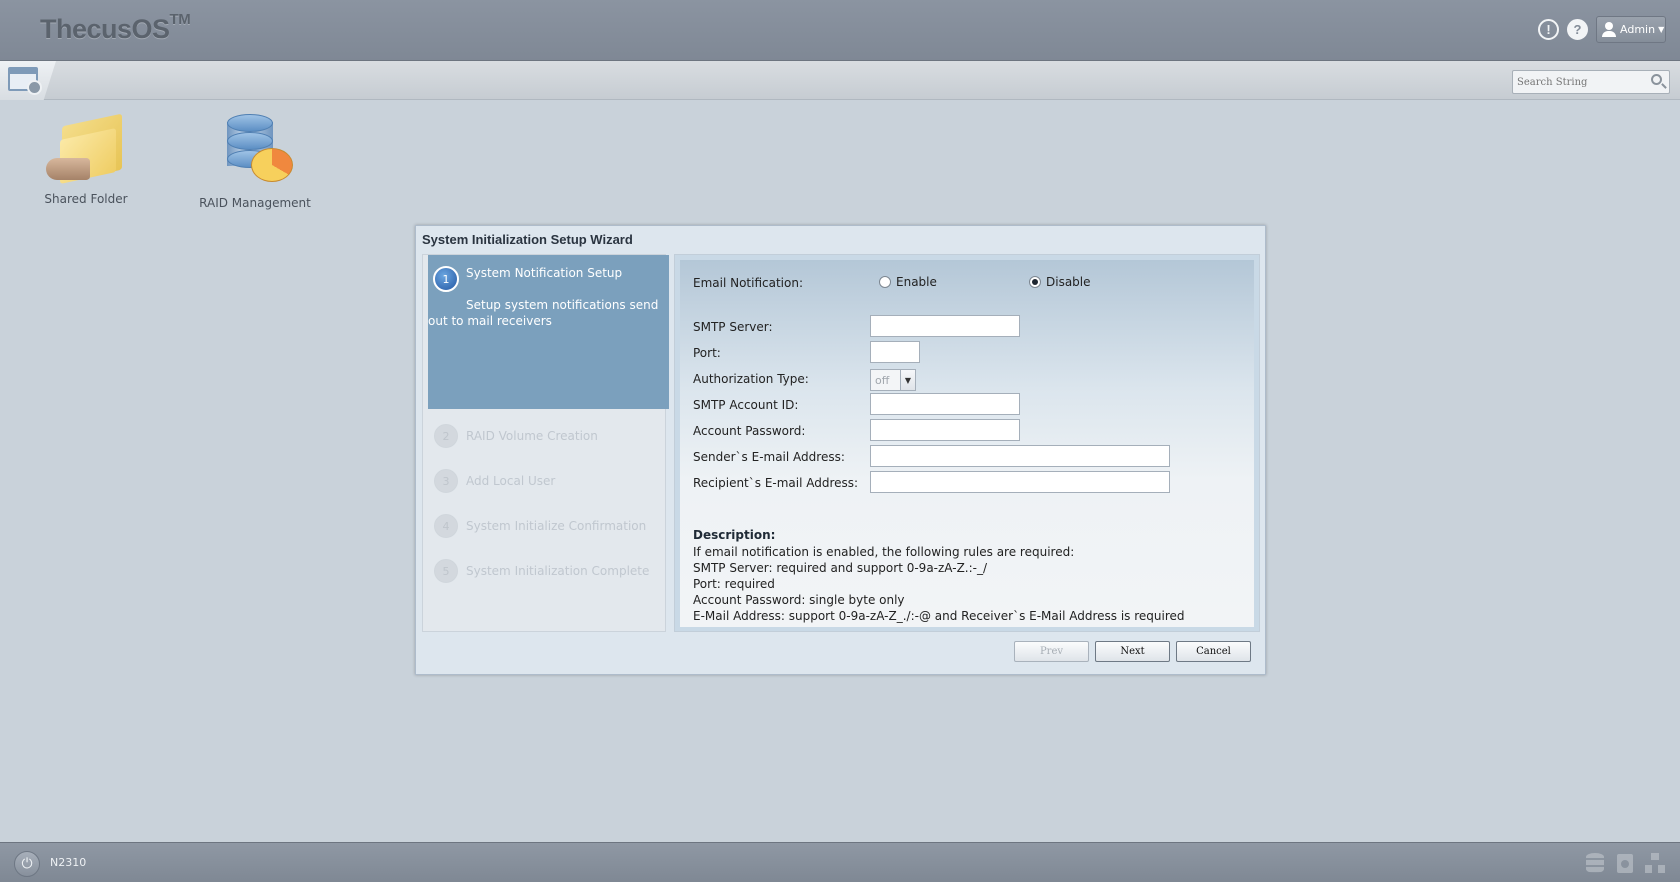  Describe the element at coordinates (748, 283) in the screenshot. I see `email-notification-label: Email Notification:` at that location.